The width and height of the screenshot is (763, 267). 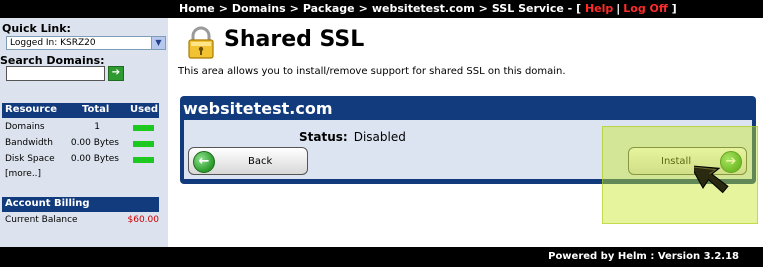 I want to click on resource-name: Bandwidth, so click(x=29, y=143).